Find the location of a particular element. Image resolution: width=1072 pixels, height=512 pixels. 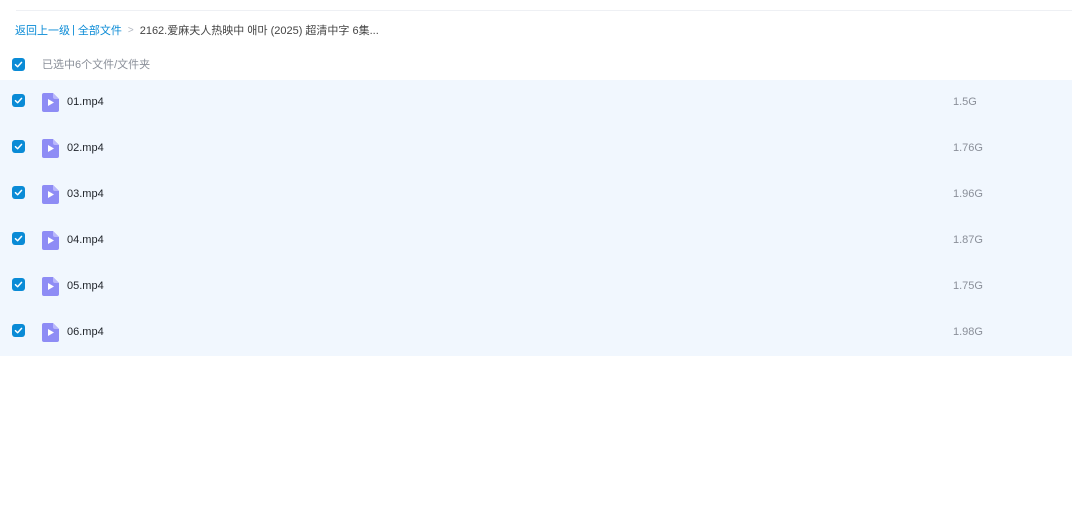

top-divider is located at coordinates (544, 10).